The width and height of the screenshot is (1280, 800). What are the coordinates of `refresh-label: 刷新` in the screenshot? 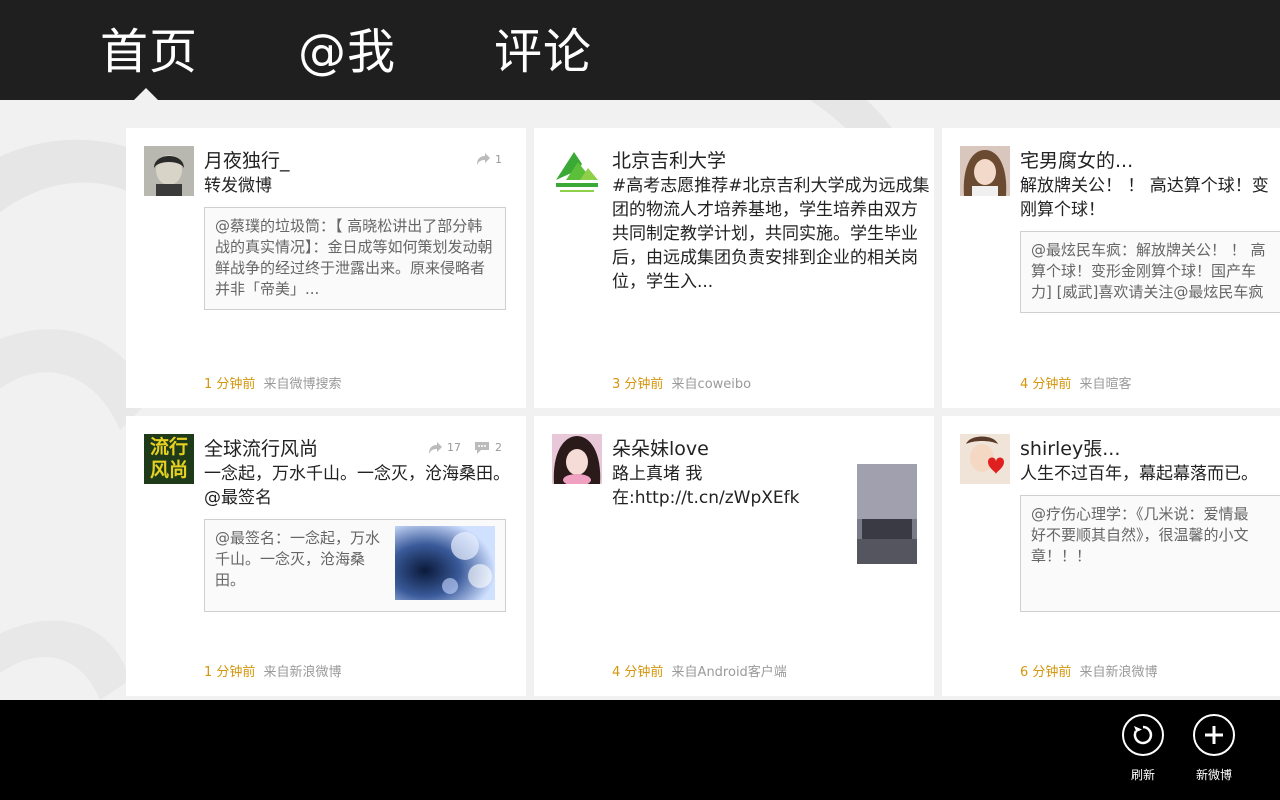 It's located at (1142, 775).